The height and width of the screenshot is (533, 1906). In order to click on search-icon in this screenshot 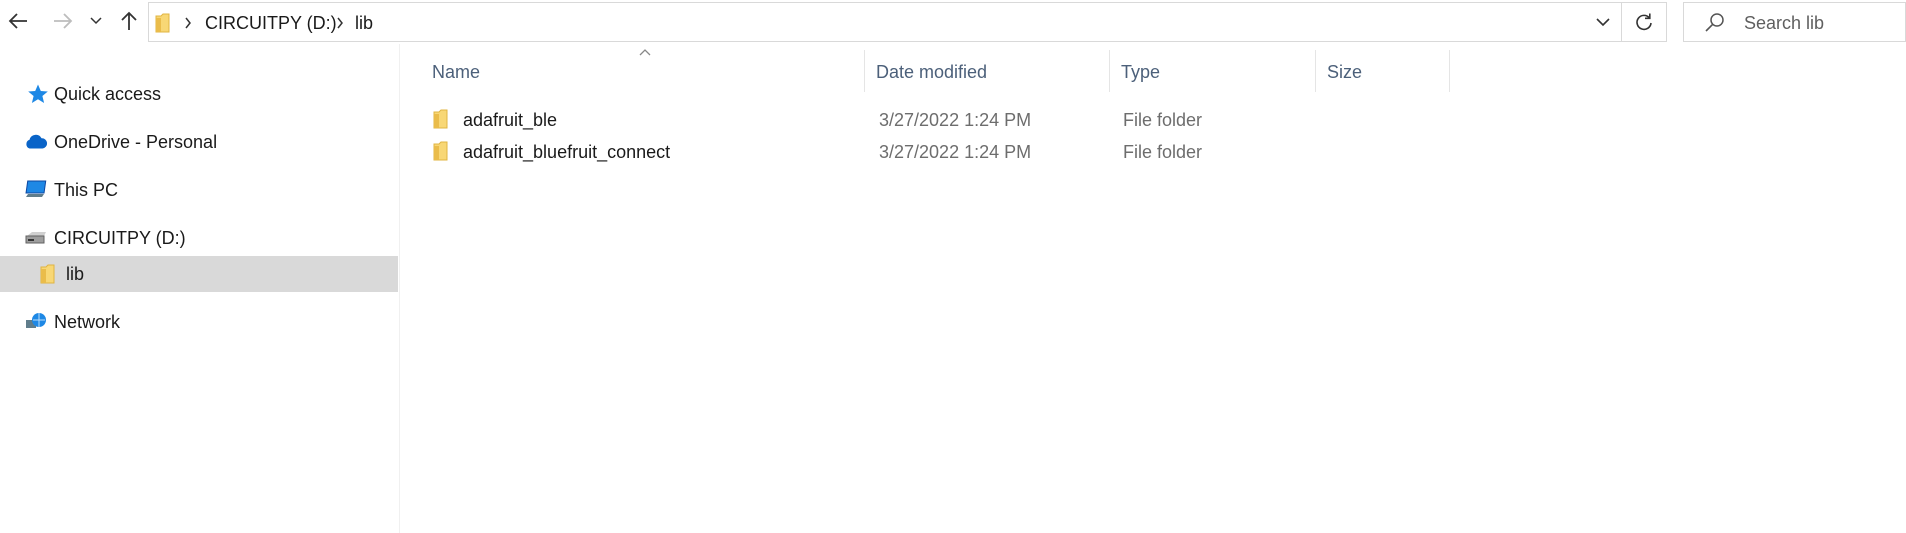, I will do `click(1714, 22)`.